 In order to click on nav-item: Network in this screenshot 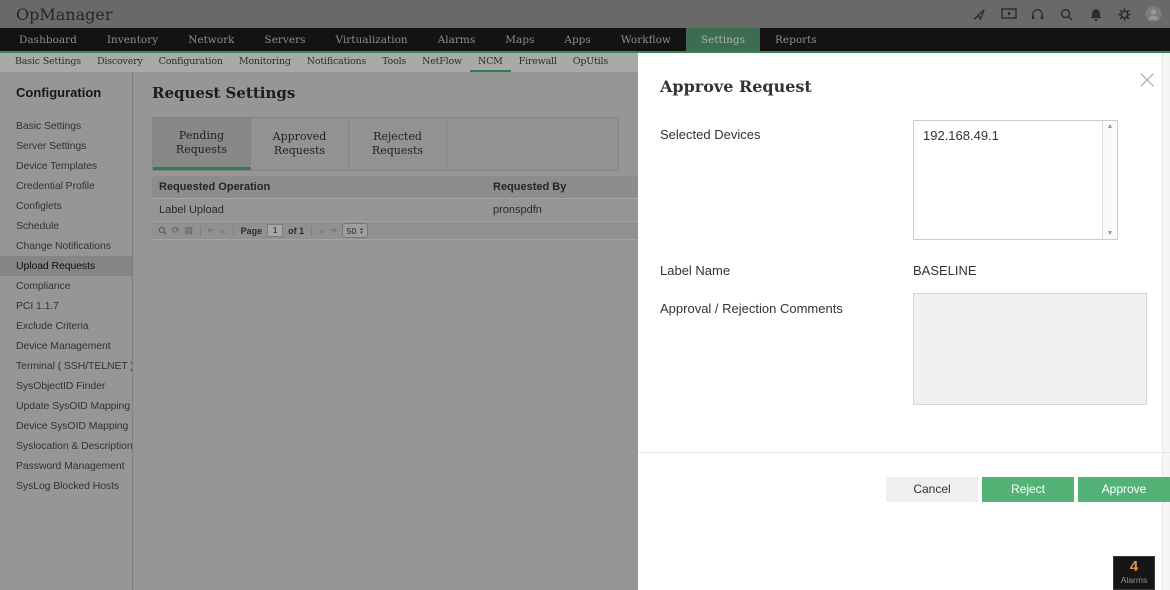, I will do `click(211, 39)`.